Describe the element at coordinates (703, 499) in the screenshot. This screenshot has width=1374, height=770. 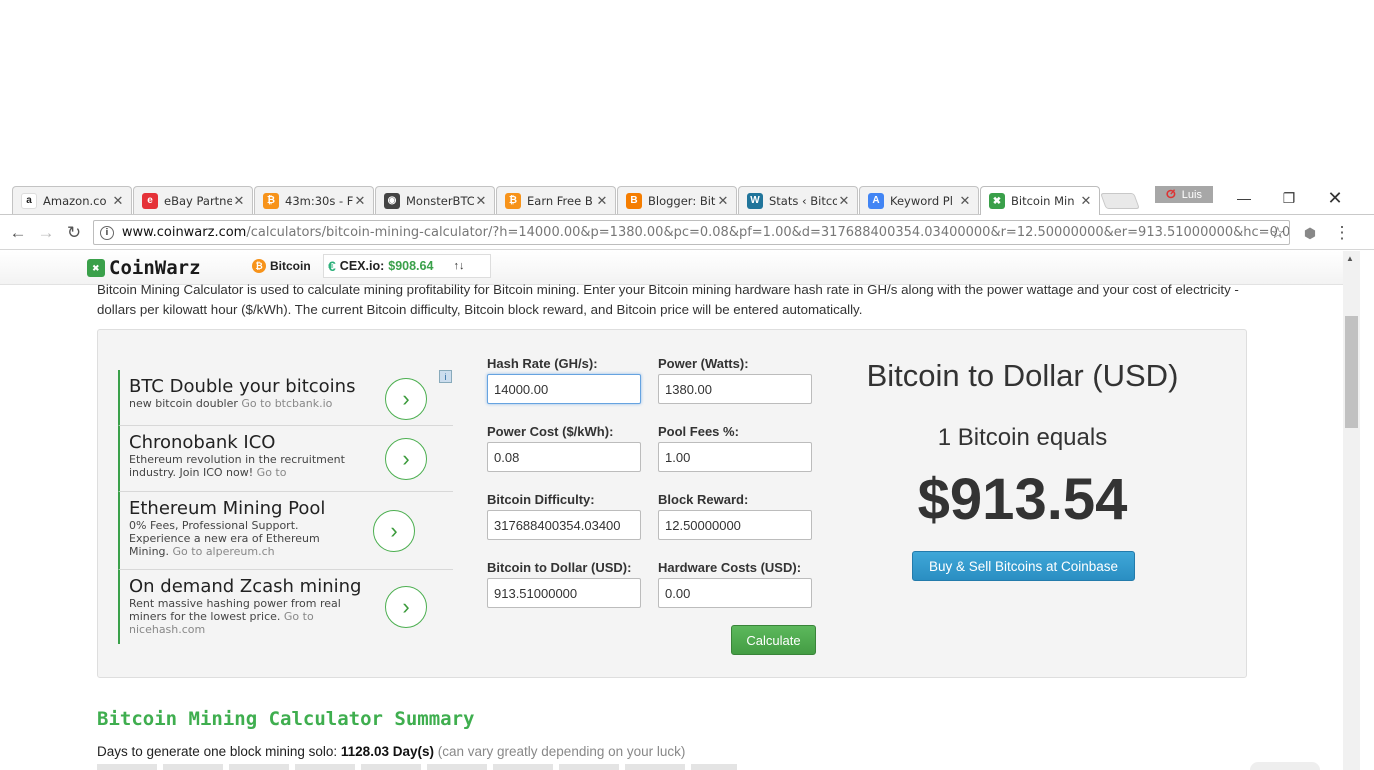
I see `block-reward-label: Block Reward:` at that location.